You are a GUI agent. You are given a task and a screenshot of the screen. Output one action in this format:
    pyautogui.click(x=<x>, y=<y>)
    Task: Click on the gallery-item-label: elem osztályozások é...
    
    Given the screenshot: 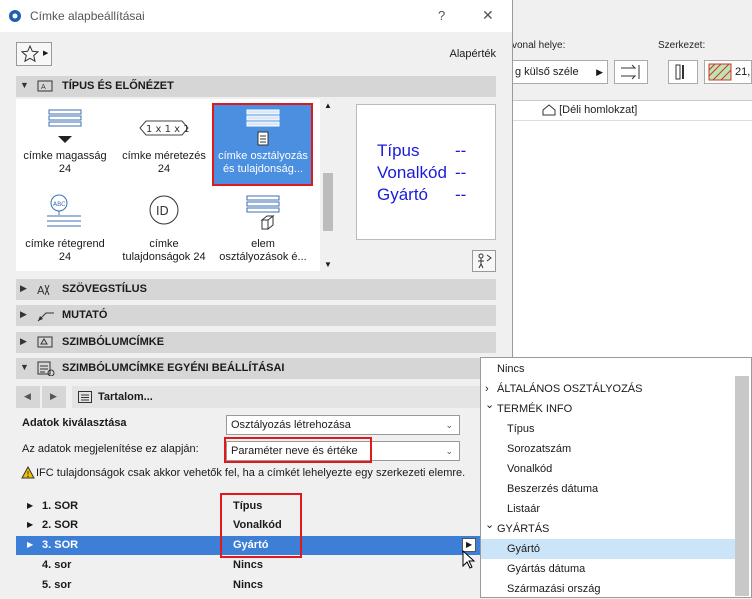 What is the action you would take?
    pyautogui.click(x=263, y=250)
    